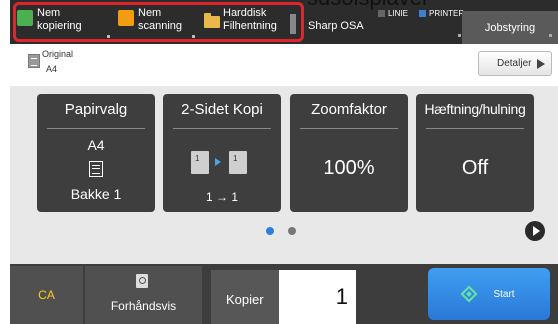 This screenshot has height=324, width=558. I want to click on status-line: LINIE, so click(393, 13).